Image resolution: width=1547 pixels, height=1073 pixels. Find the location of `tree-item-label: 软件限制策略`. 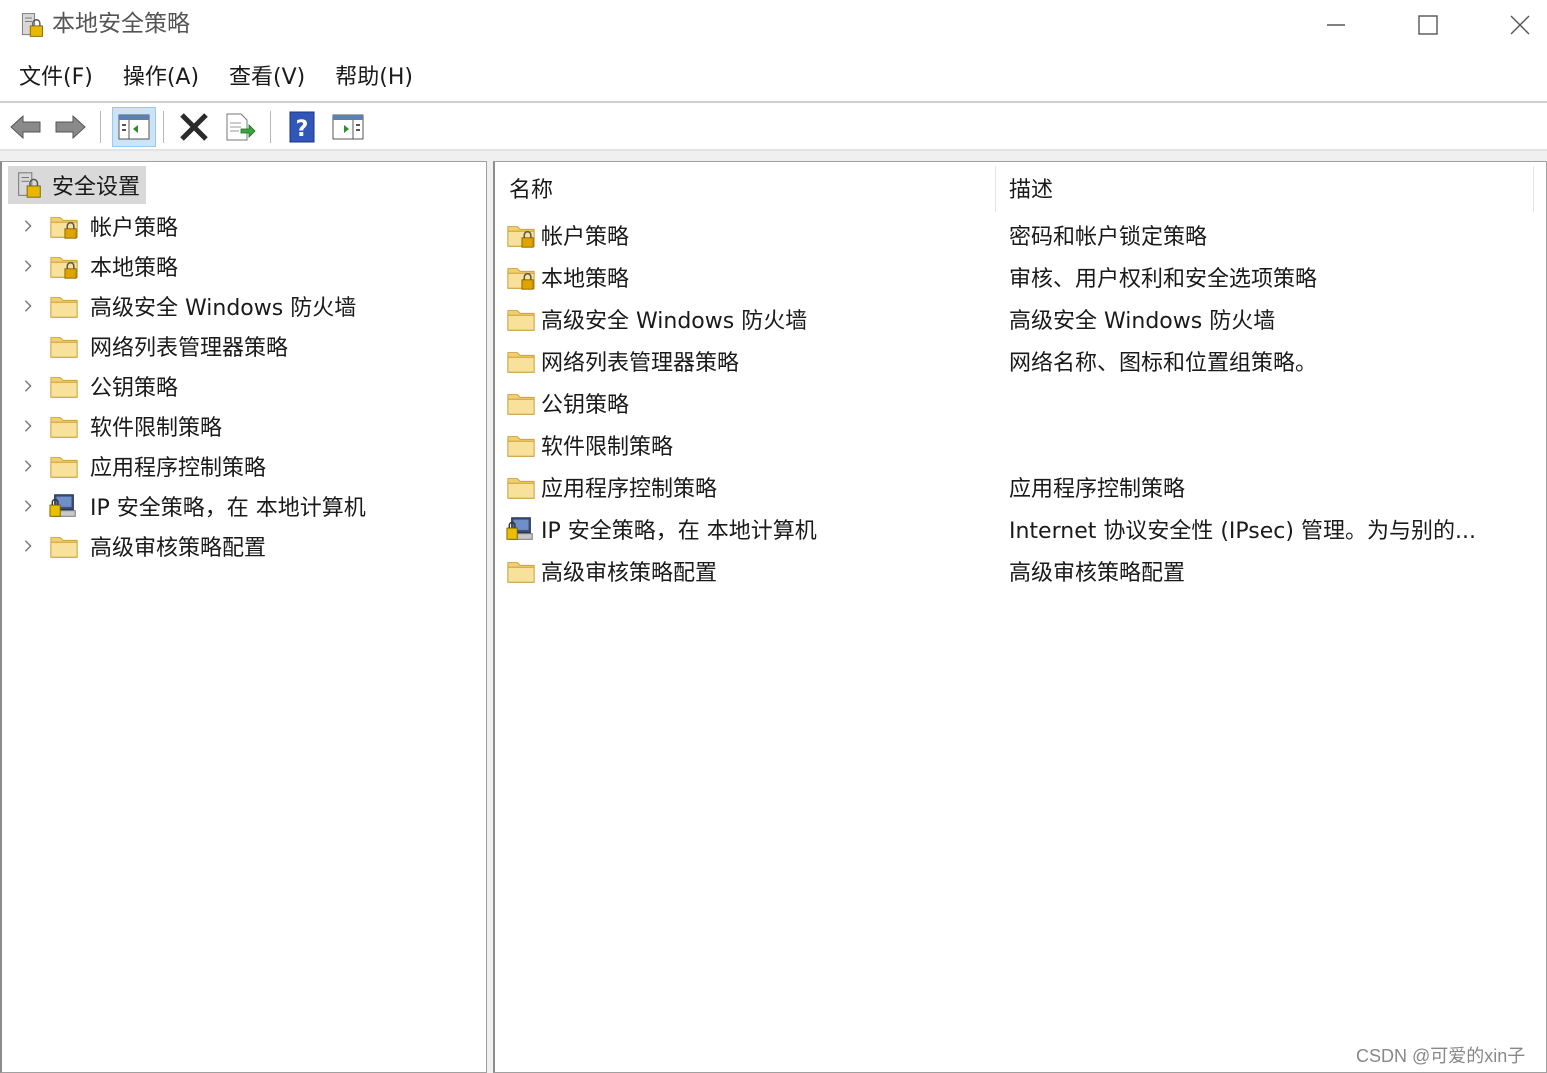

tree-item-label: 软件限制策略 is located at coordinates (156, 428).